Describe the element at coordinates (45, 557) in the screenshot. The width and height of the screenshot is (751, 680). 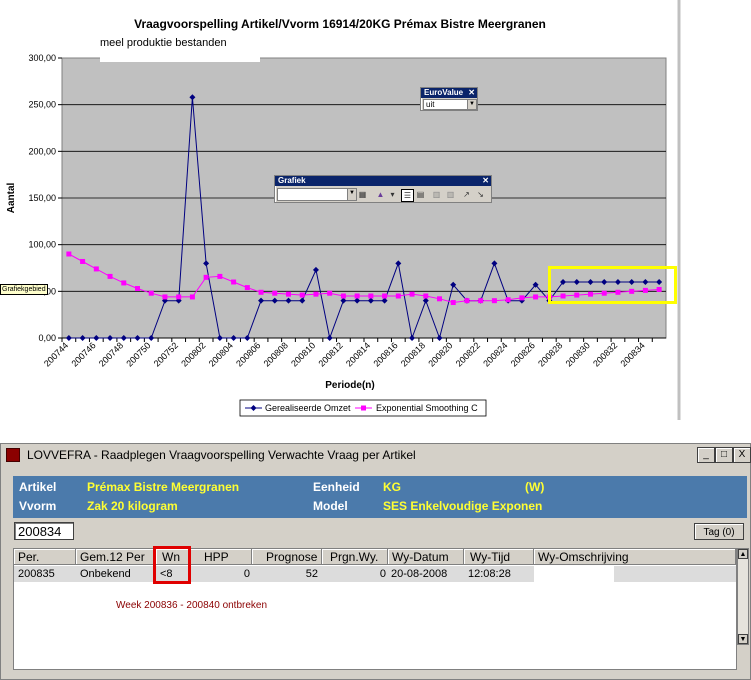
I see `column-header-per: Per.` at that location.